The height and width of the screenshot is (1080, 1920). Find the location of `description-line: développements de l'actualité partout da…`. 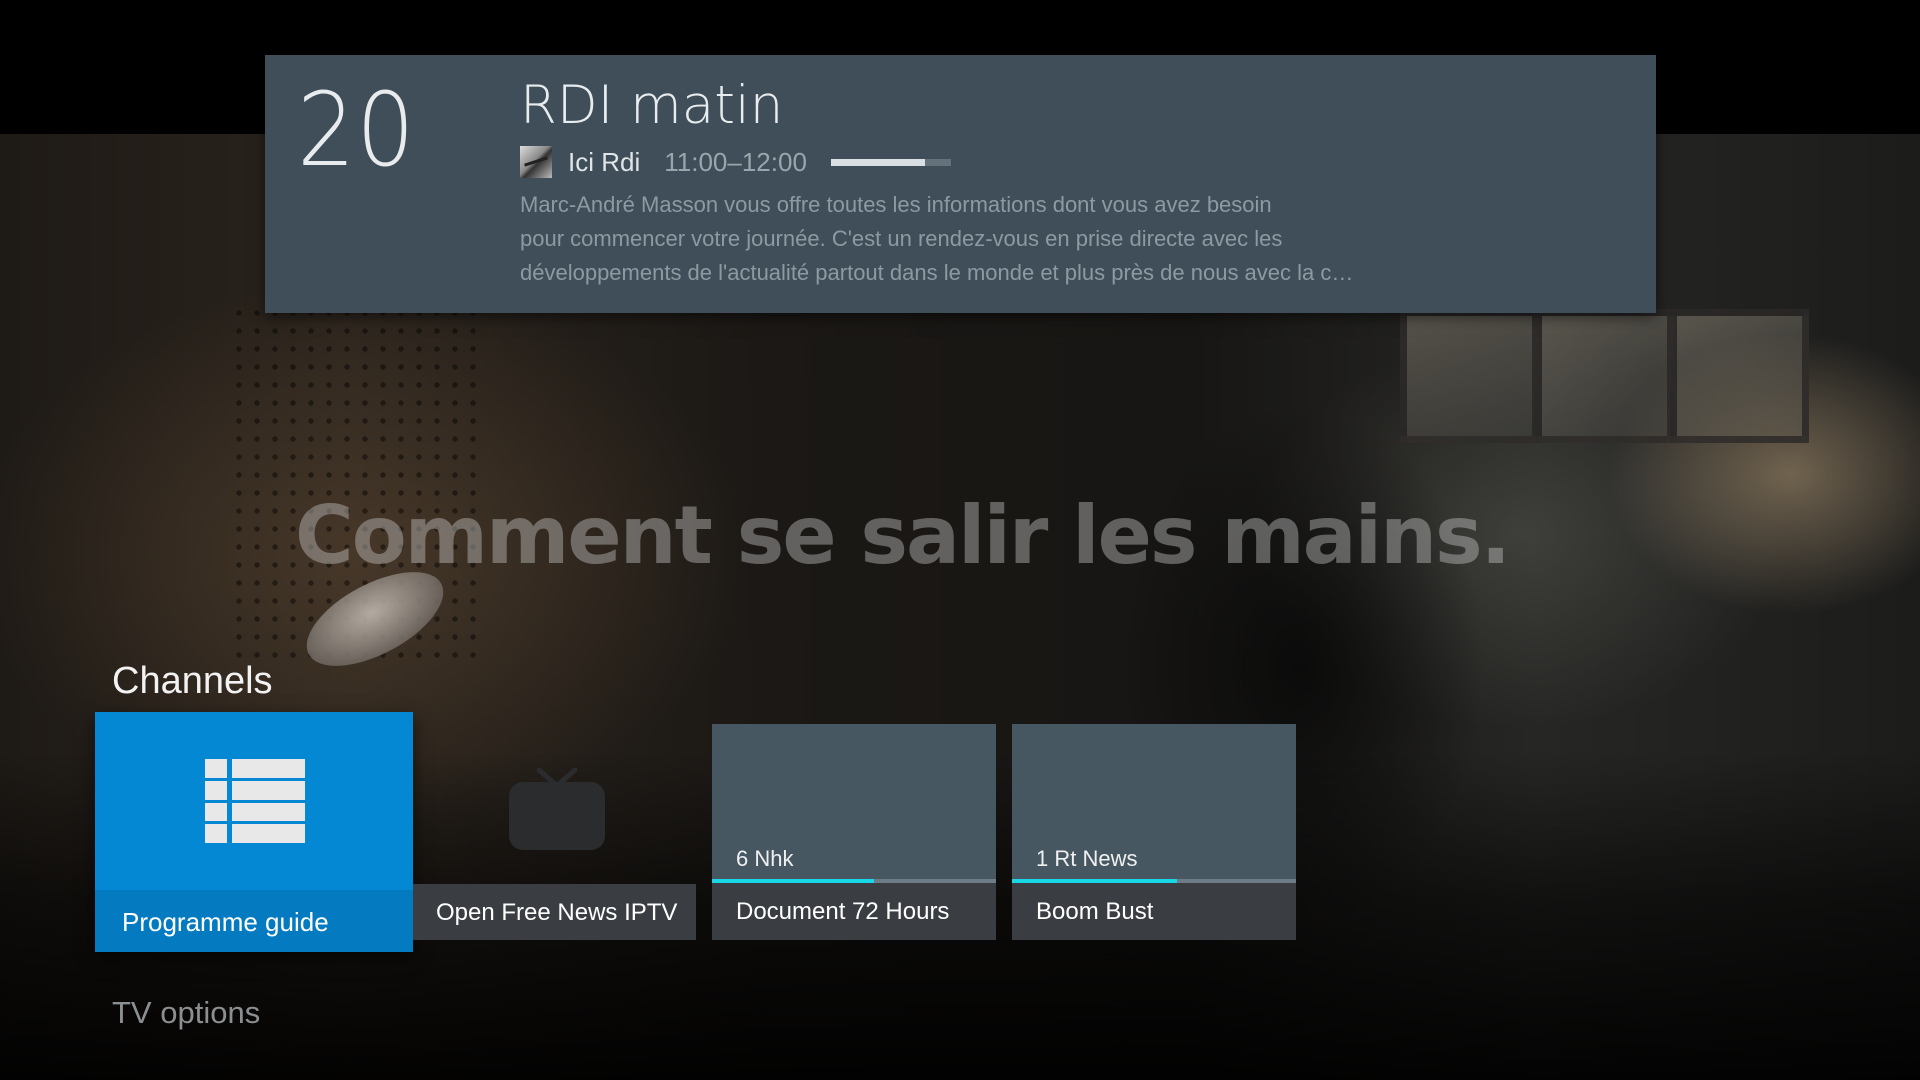

description-line: développements de l'actualité partout da… is located at coordinates (937, 272).